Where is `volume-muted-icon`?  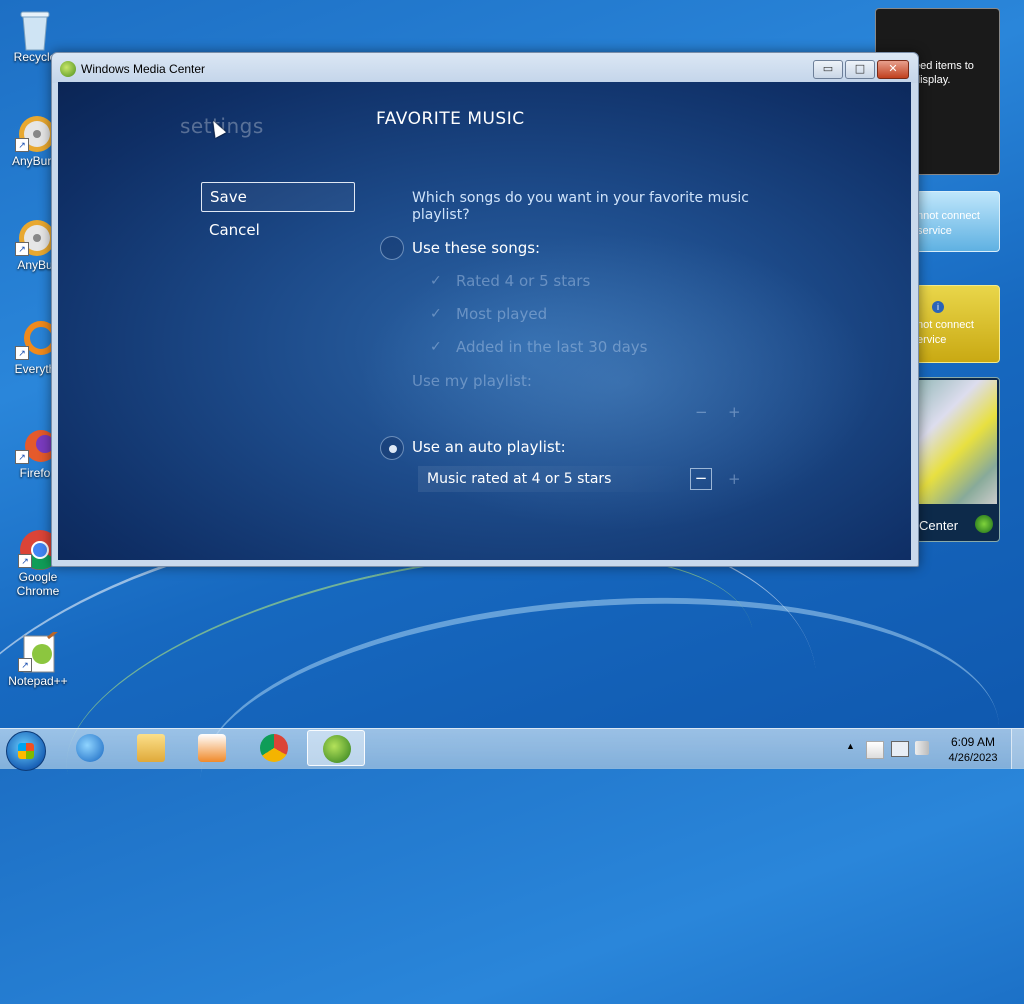 volume-muted-icon is located at coordinates (922, 748).